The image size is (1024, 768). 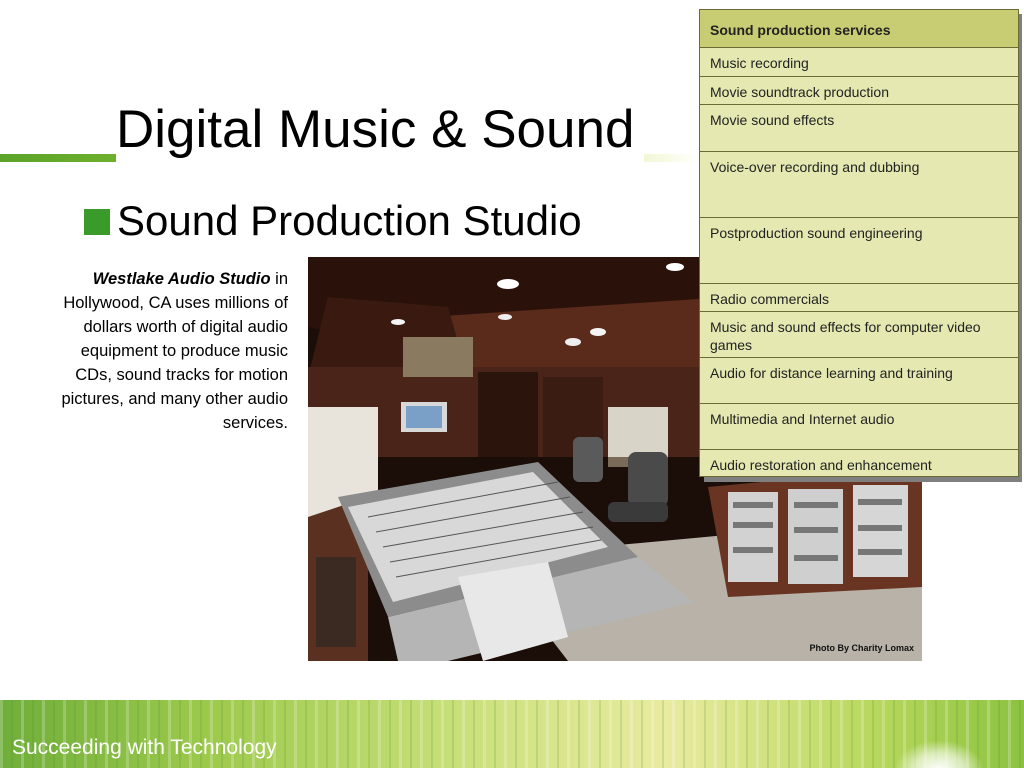 What do you see at coordinates (859, 128) in the screenshot?
I see `services-row: Movie sound effects` at bounding box center [859, 128].